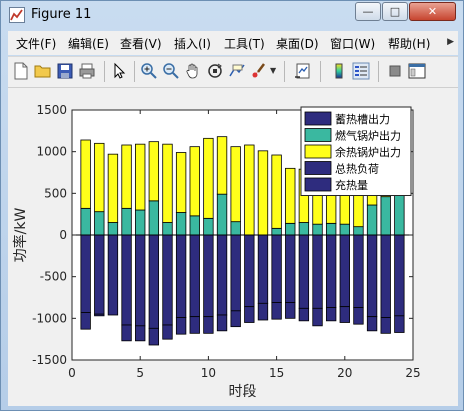 The height and width of the screenshot is (411, 464). What do you see at coordinates (395, 71) in the screenshot?
I see `hide-plot-tools-icon` at bounding box center [395, 71].